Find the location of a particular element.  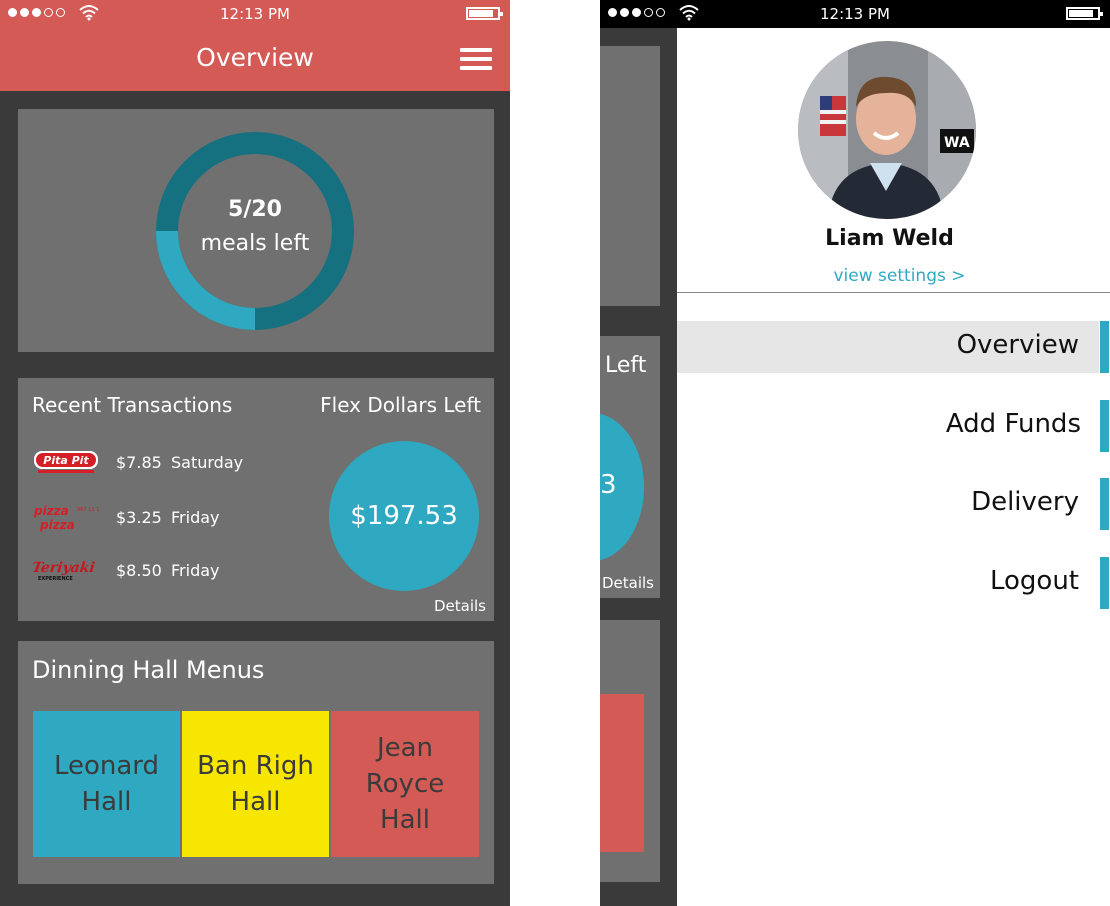

flex-dollars-circle: $197.53 is located at coordinates (404, 516).